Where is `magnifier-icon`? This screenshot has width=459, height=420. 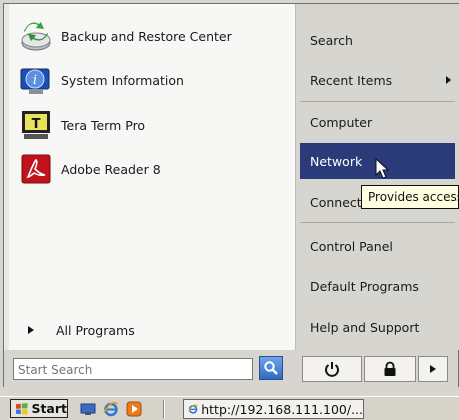
magnifier-icon is located at coordinates (271, 368).